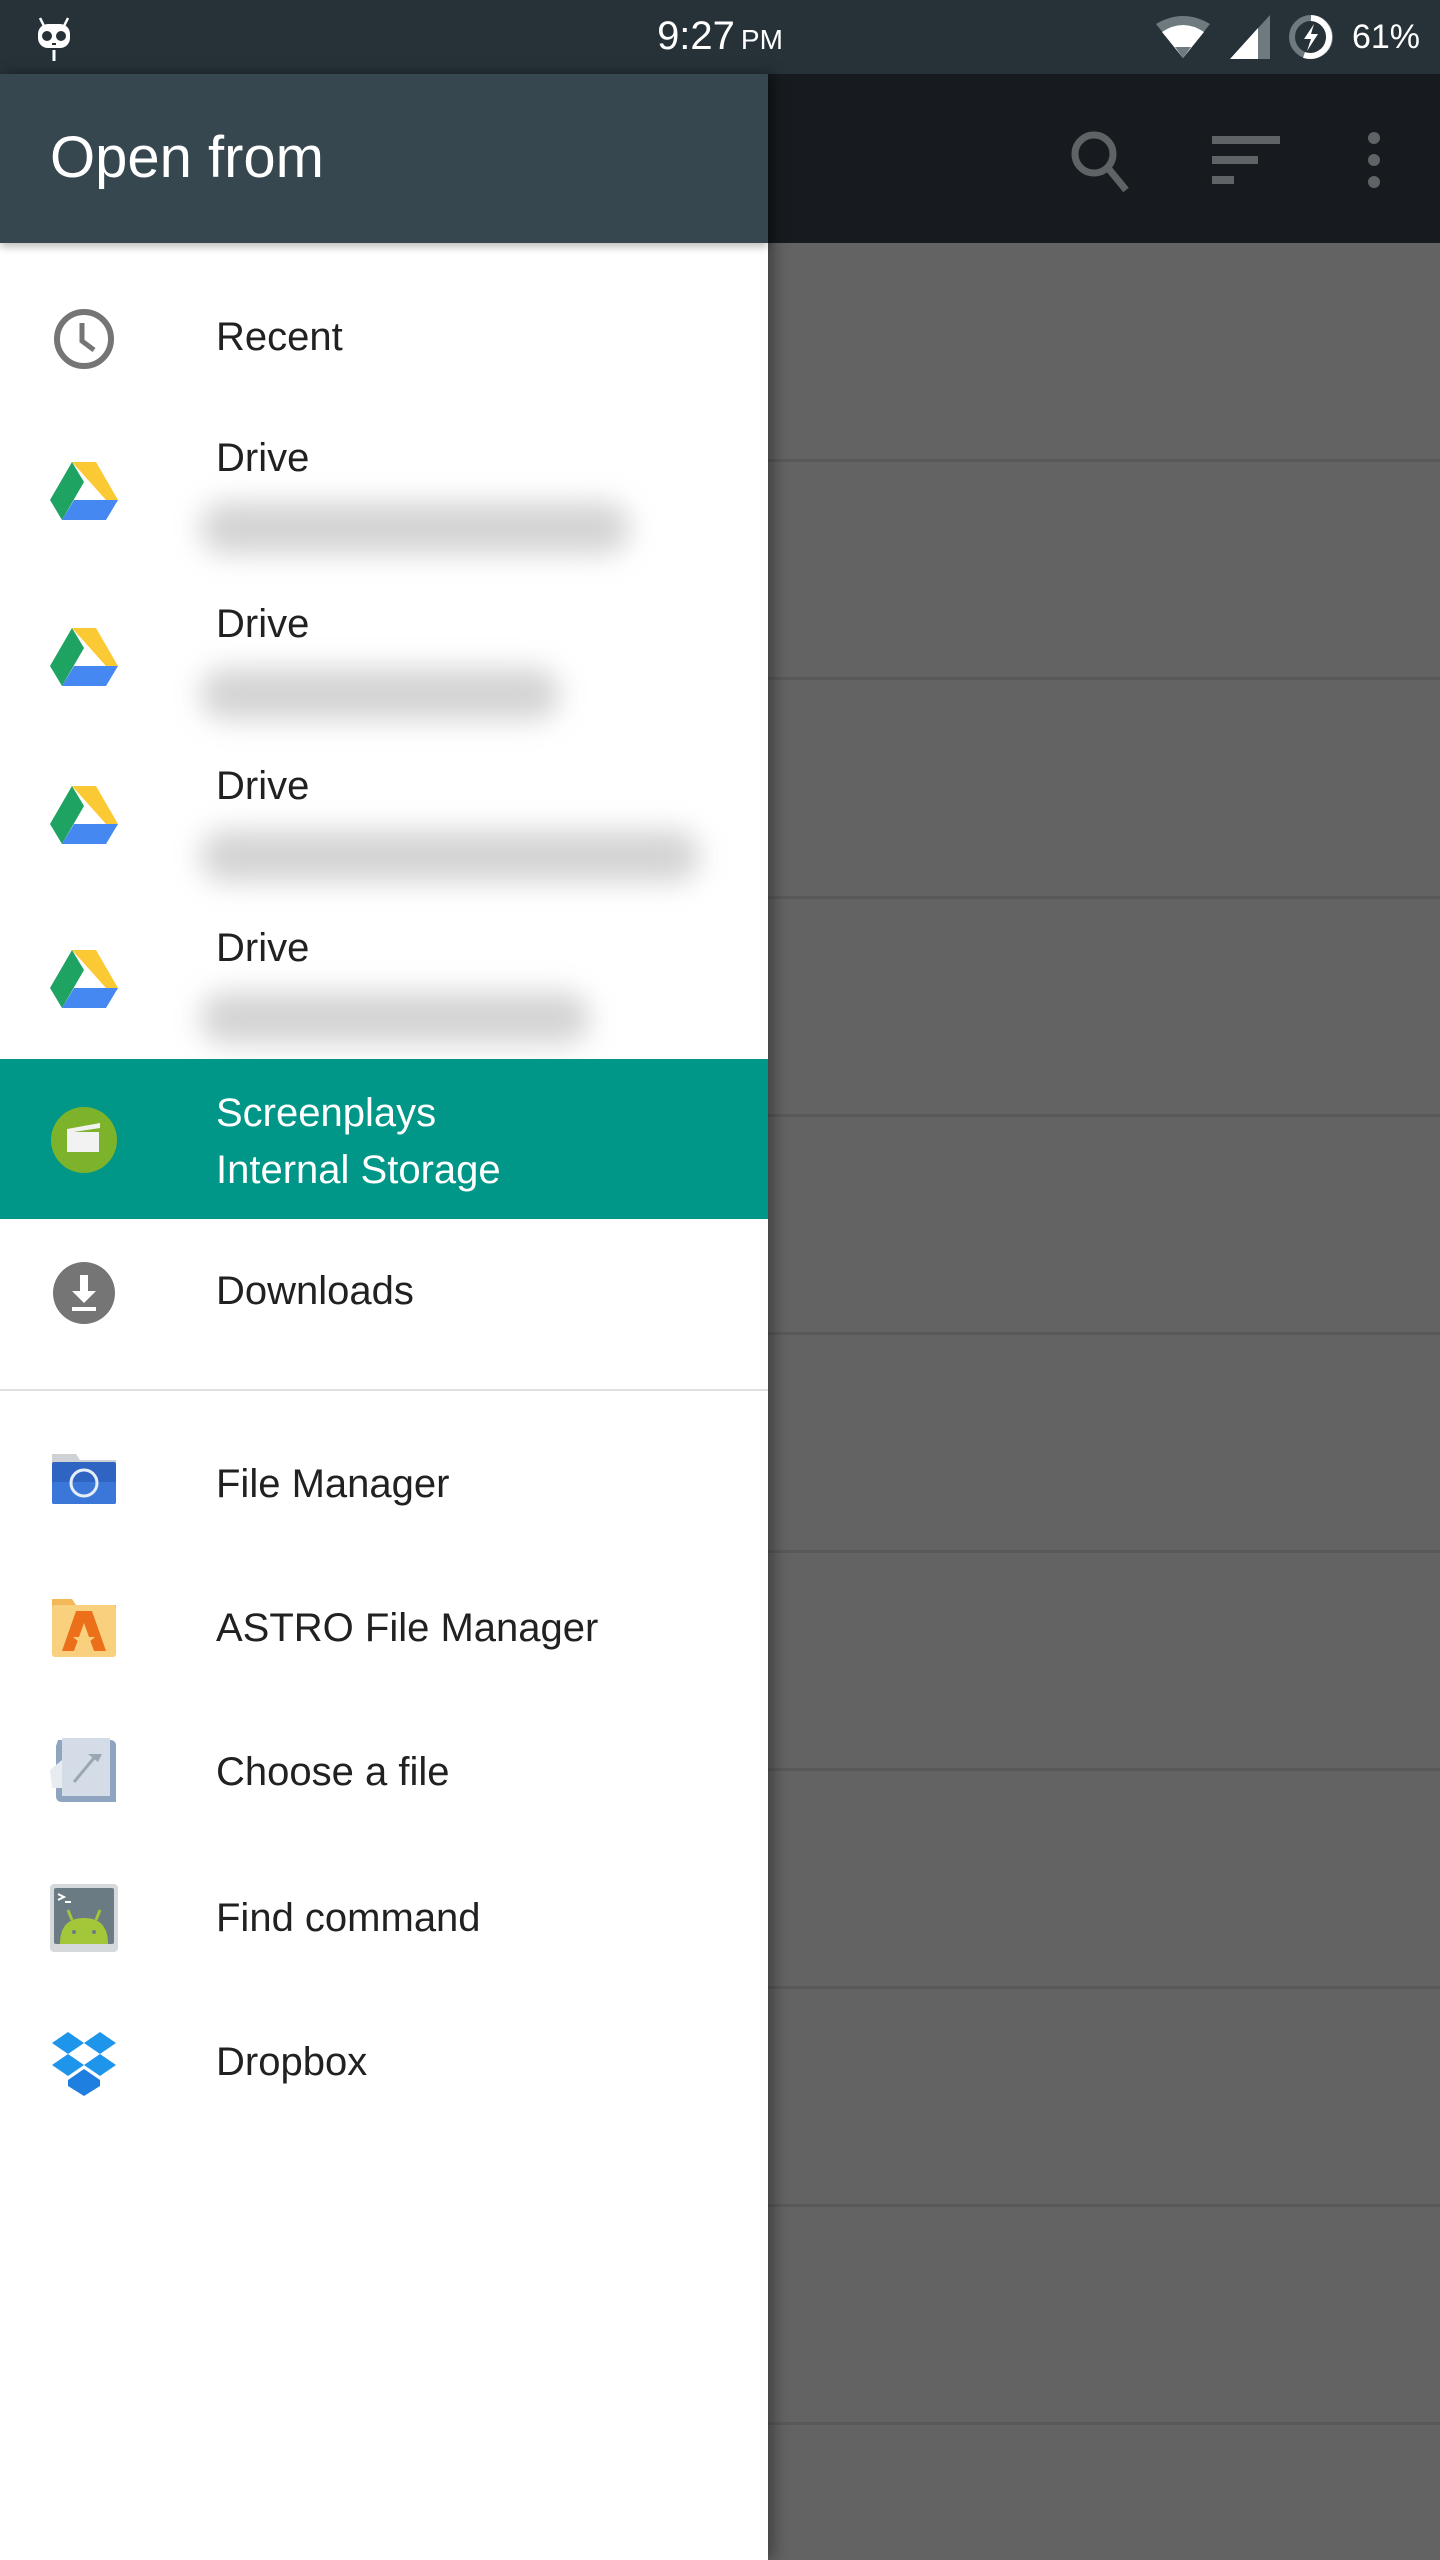  What do you see at coordinates (83, 1770) in the screenshot?
I see `choose-file-icon` at bounding box center [83, 1770].